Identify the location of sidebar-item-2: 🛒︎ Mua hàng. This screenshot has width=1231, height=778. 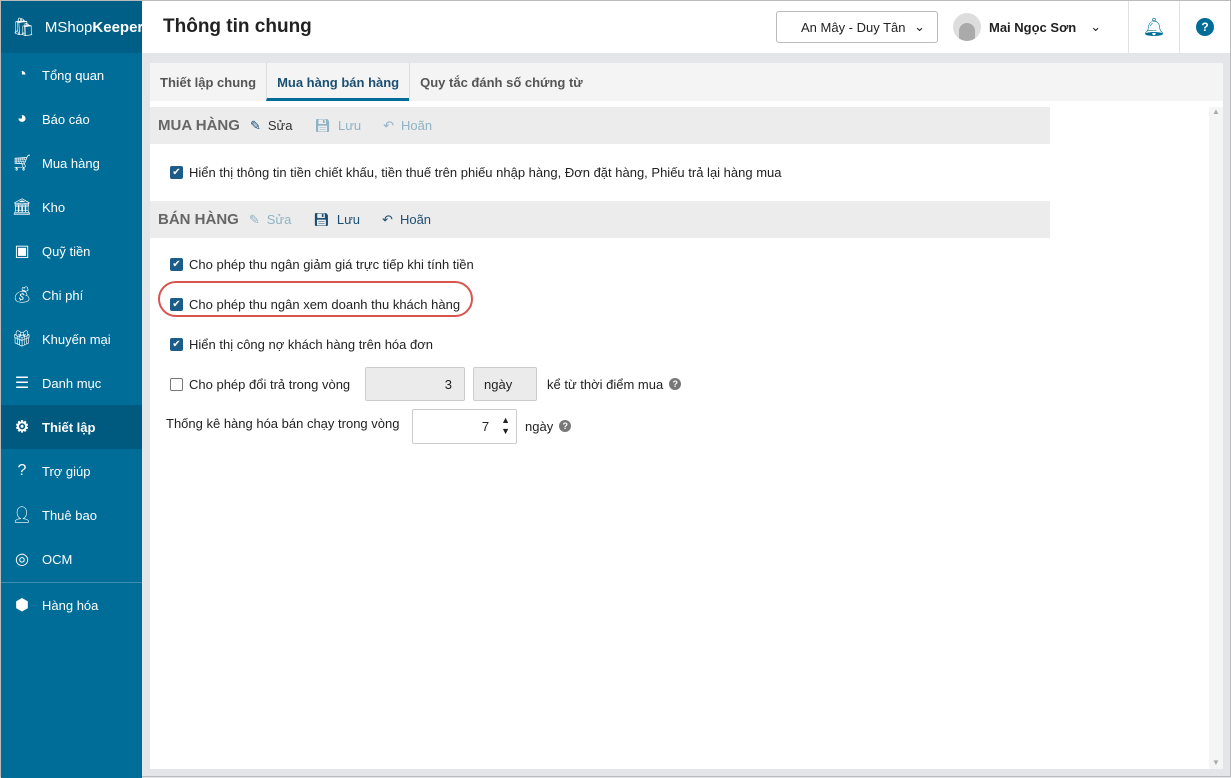
(71, 163).